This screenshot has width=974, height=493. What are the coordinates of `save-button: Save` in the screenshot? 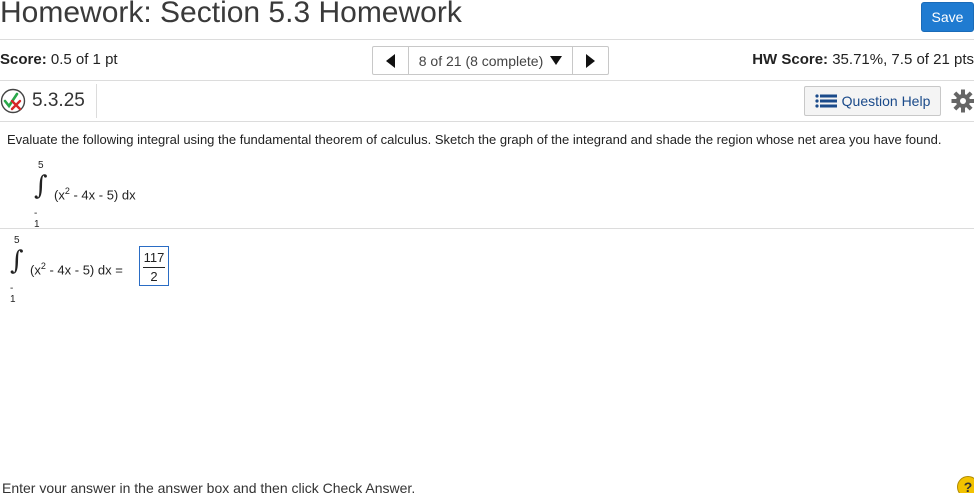 It's located at (947, 17).